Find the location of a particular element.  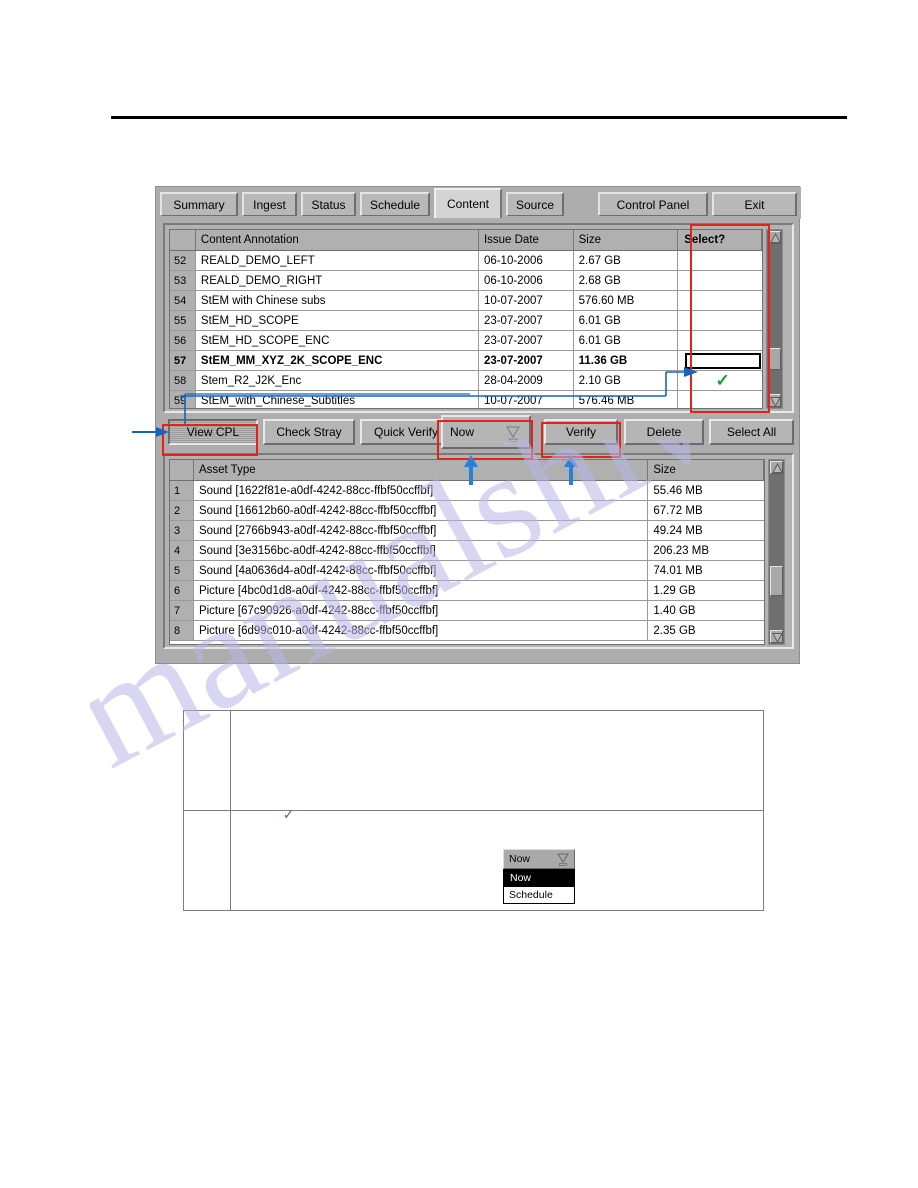

button-exit: Exit is located at coordinates (754, 204).